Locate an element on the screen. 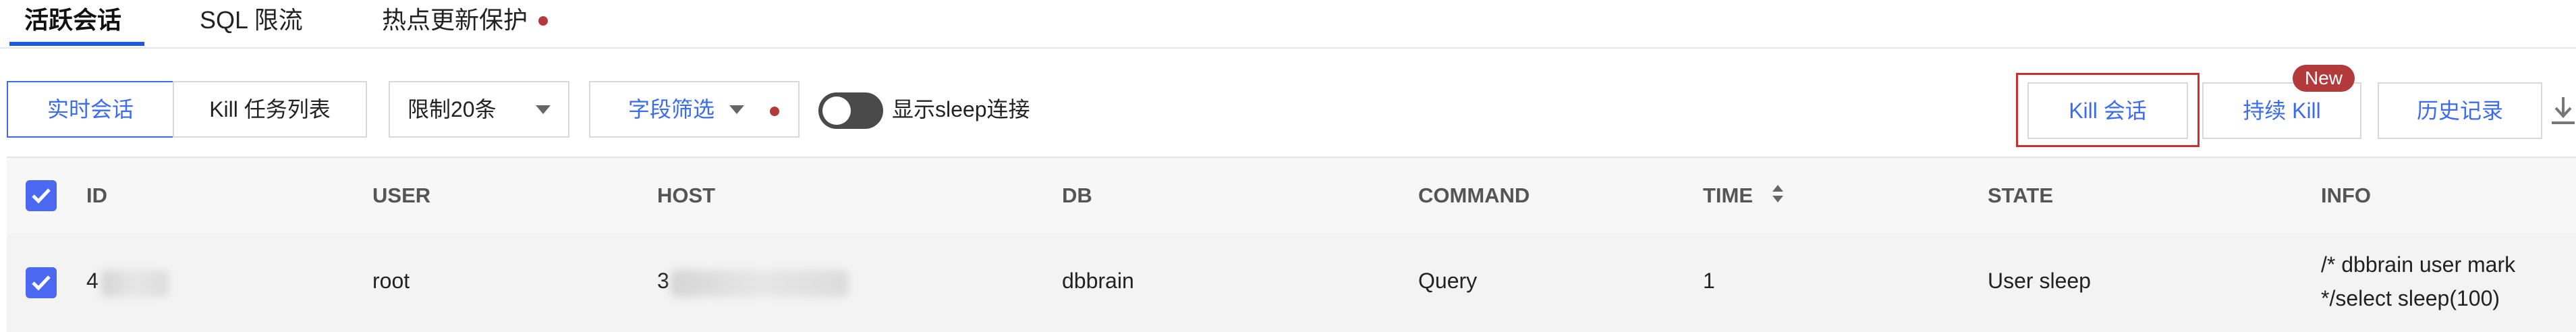 The image size is (2576, 332). field-filter-select: 字段筛选 is located at coordinates (694, 110).